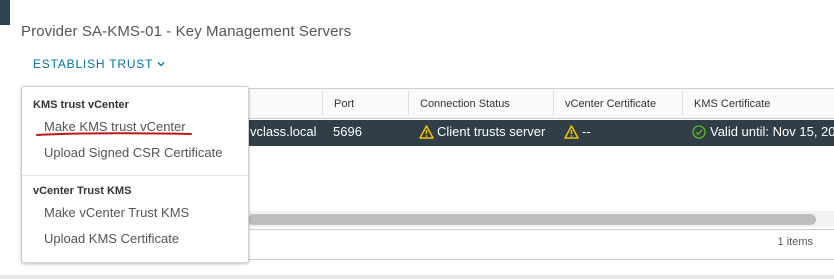 Image resolution: width=834 pixels, height=279 pixels. Describe the element at coordinates (795, 242) in the screenshot. I see `item-count: 1 items` at that location.